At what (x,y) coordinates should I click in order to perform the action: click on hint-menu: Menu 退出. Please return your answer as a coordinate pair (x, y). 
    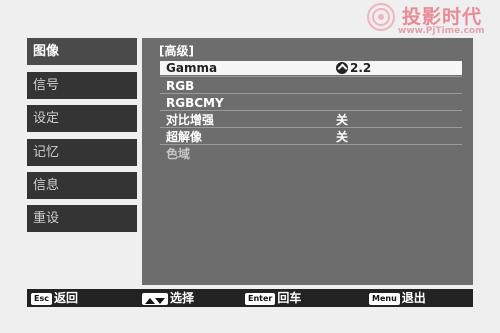
    Looking at the image, I should click on (397, 298).